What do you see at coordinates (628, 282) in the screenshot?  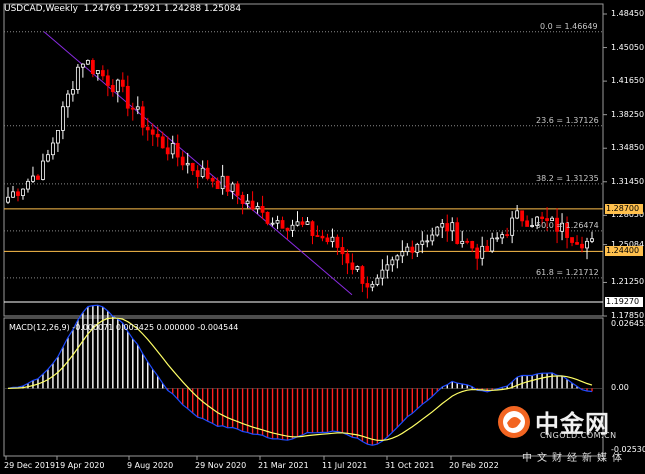 I see `price-axis-label: 1.21250` at bounding box center [628, 282].